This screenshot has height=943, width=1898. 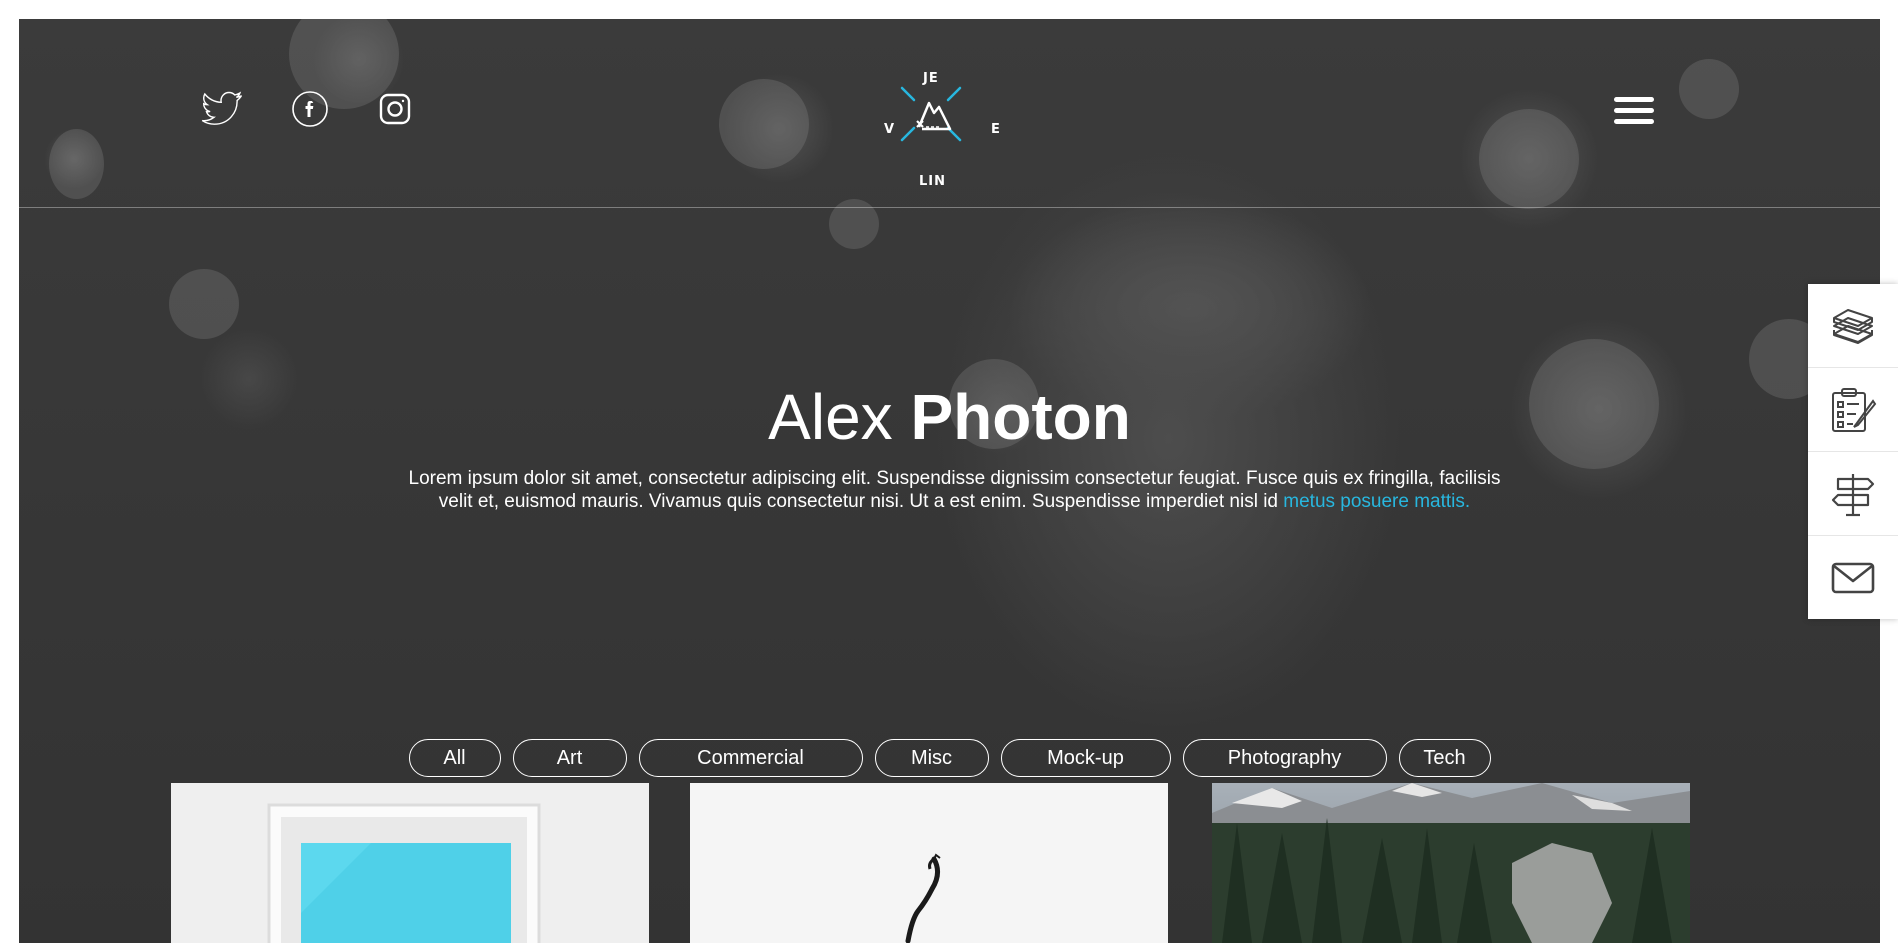 I want to click on logo-letter-left: V, so click(x=890, y=129).